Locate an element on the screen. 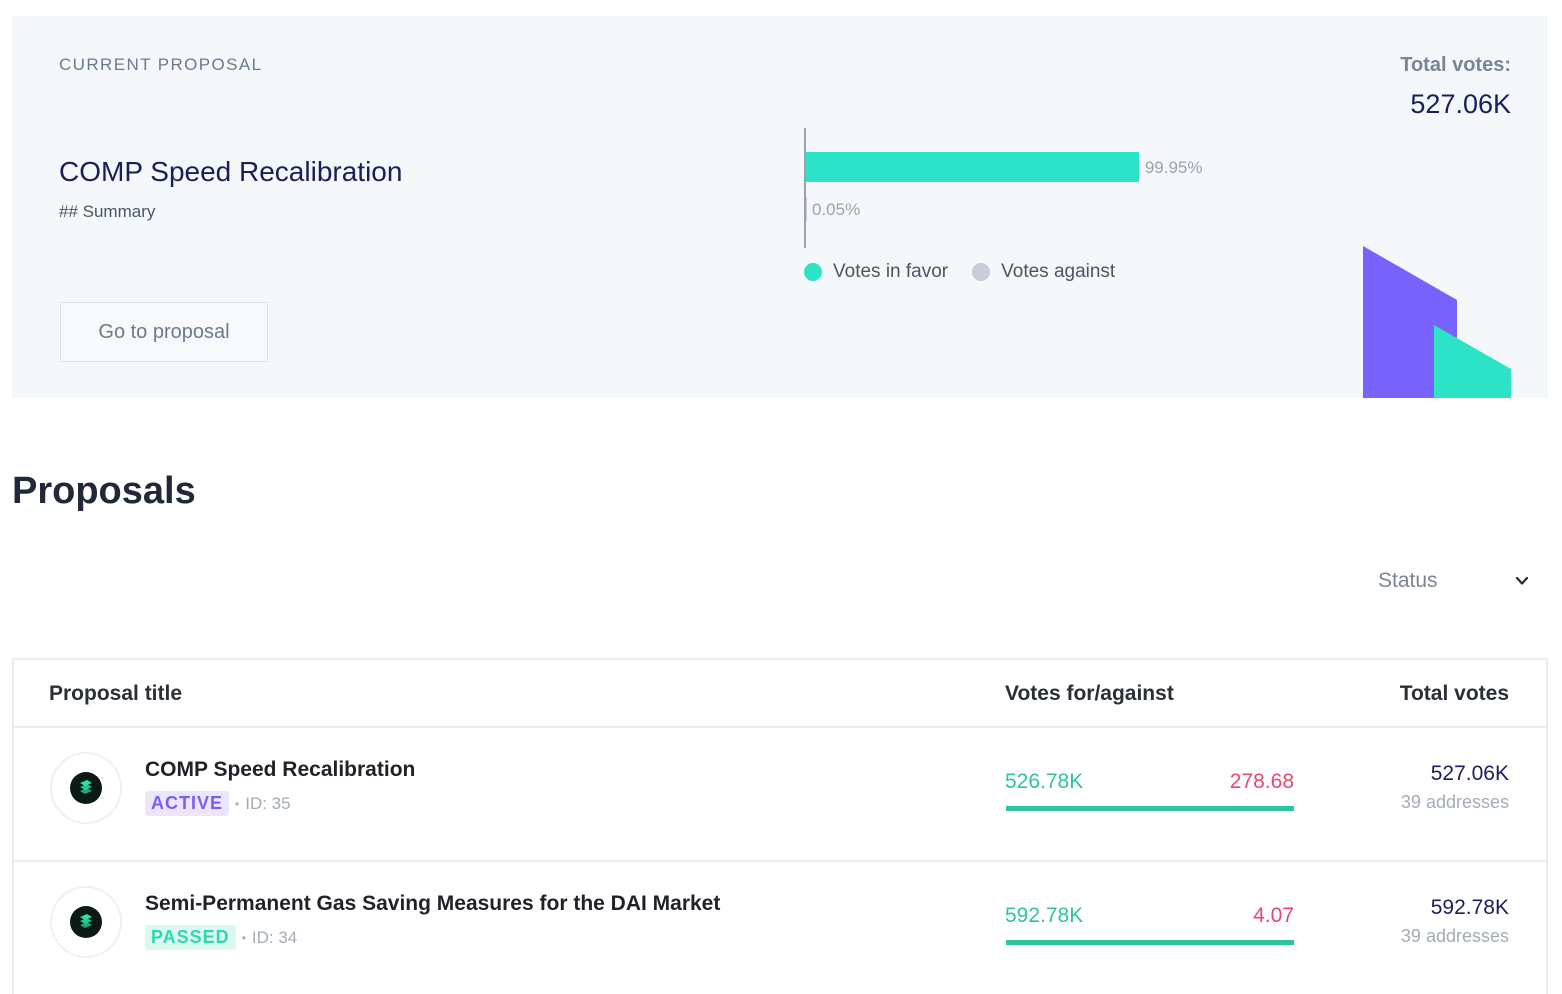 Image resolution: width=1562 pixels, height=994 pixels. total-votes: 527.06K is located at coordinates (1469, 773).